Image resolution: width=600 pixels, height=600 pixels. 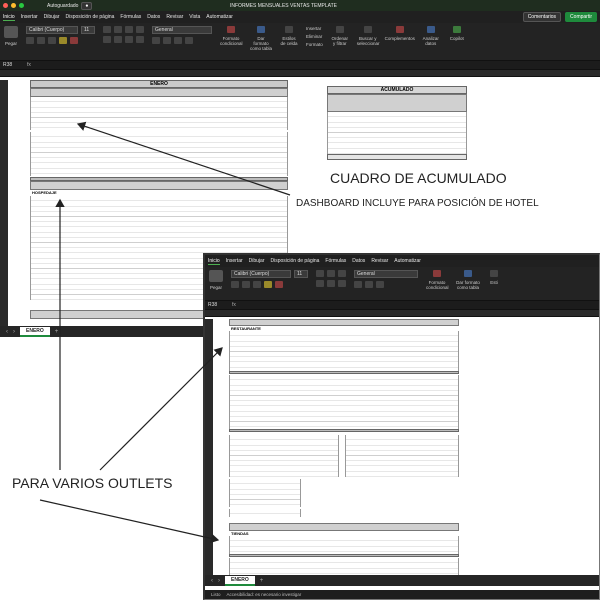 What do you see at coordinates (29, 17) in the screenshot?
I see `tab-insertar: Insertar` at bounding box center [29, 17].